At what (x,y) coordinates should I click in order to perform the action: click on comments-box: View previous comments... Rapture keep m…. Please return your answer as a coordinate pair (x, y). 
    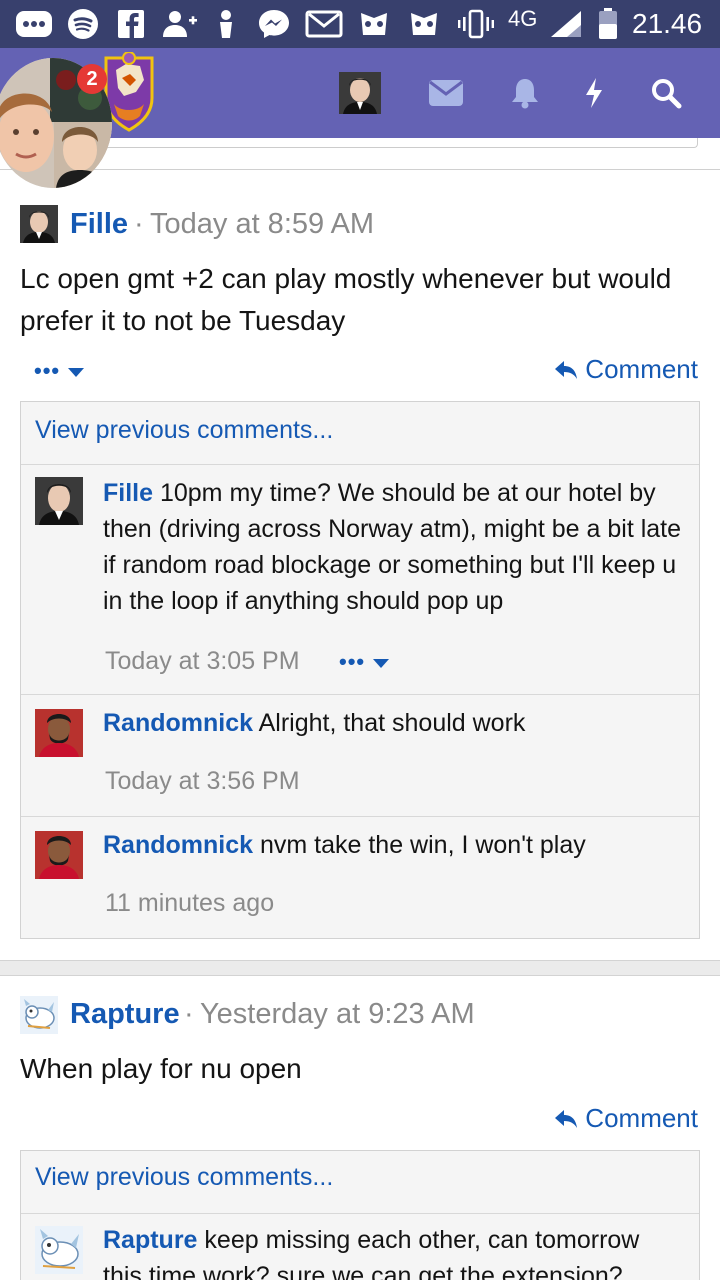
    Looking at the image, I should click on (360, 1215).